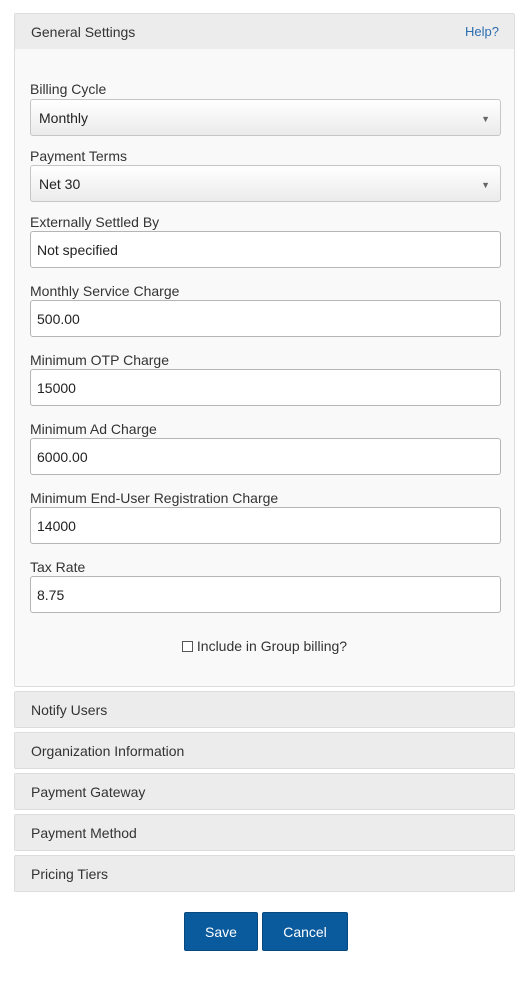  I want to click on general-settings-header: General Settings Help?, so click(264, 31).